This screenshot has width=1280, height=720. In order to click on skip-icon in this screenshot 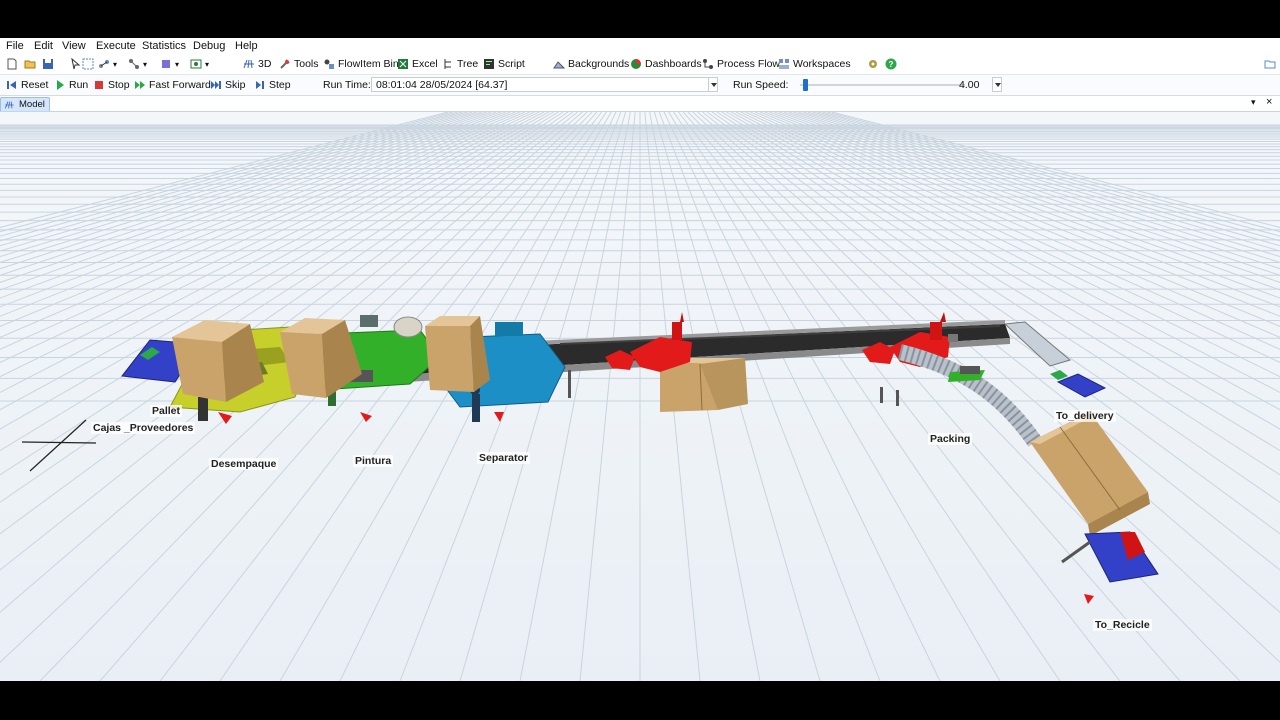, I will do `click(216, 85)`.